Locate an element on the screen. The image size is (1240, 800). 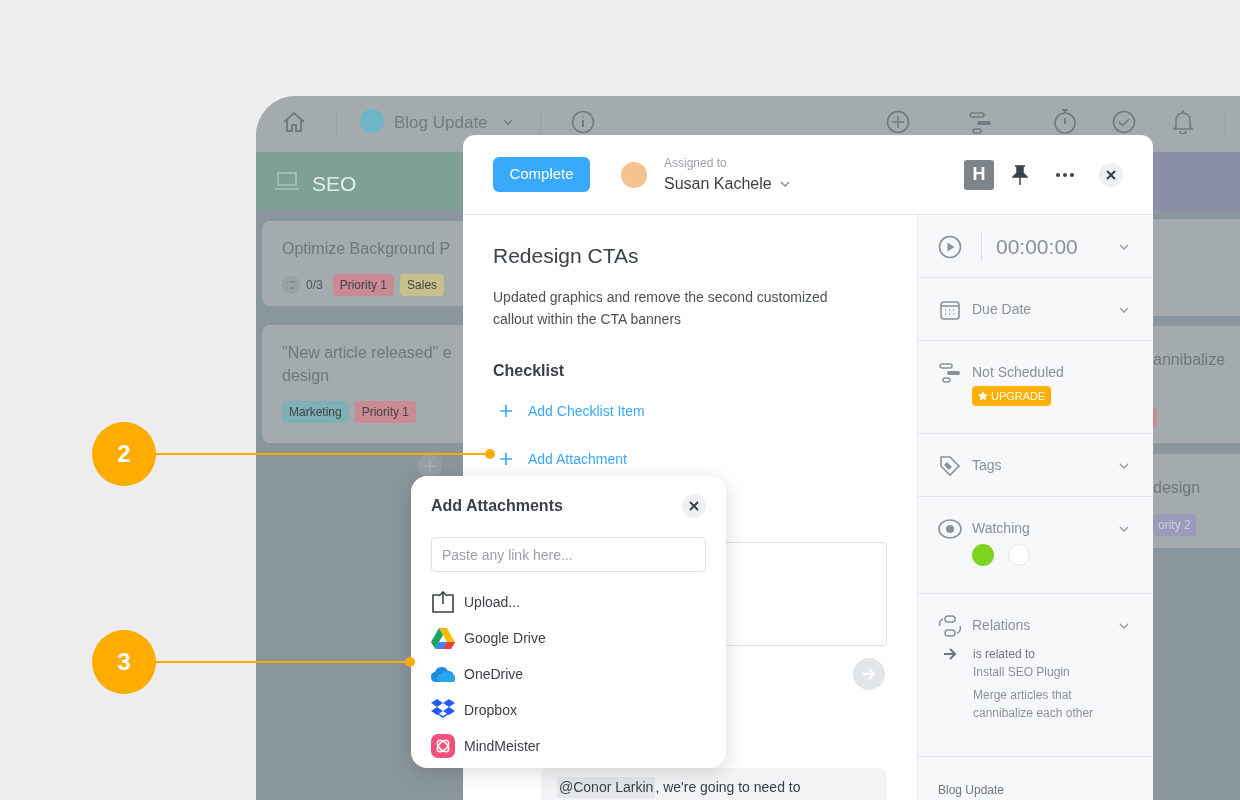
related-task-link: Install SEO Plugin is located at coordinates (1043, 672).